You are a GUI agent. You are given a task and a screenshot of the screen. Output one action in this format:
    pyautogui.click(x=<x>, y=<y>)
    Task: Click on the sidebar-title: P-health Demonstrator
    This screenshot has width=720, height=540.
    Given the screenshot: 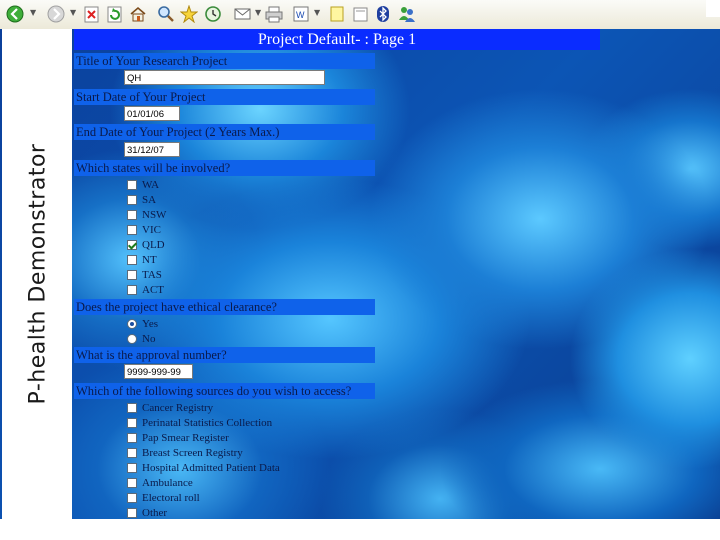 What is the action you would take?
    pyautogui.click(x=38, y=274)
    